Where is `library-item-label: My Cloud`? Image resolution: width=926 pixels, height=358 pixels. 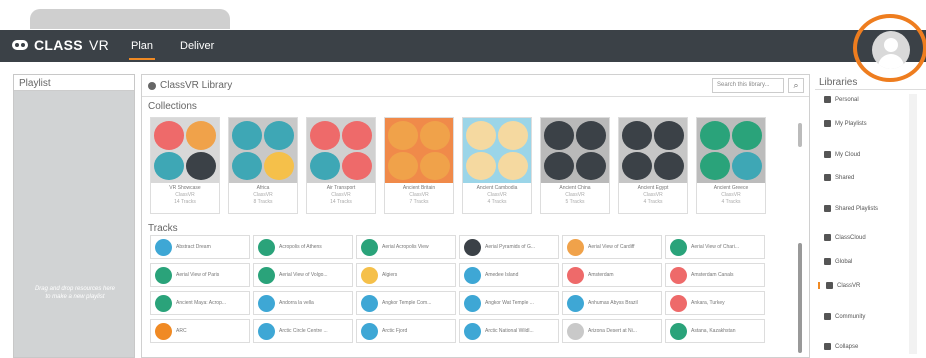 library-item-label: My Cloud is located at coordinates (848, 154).